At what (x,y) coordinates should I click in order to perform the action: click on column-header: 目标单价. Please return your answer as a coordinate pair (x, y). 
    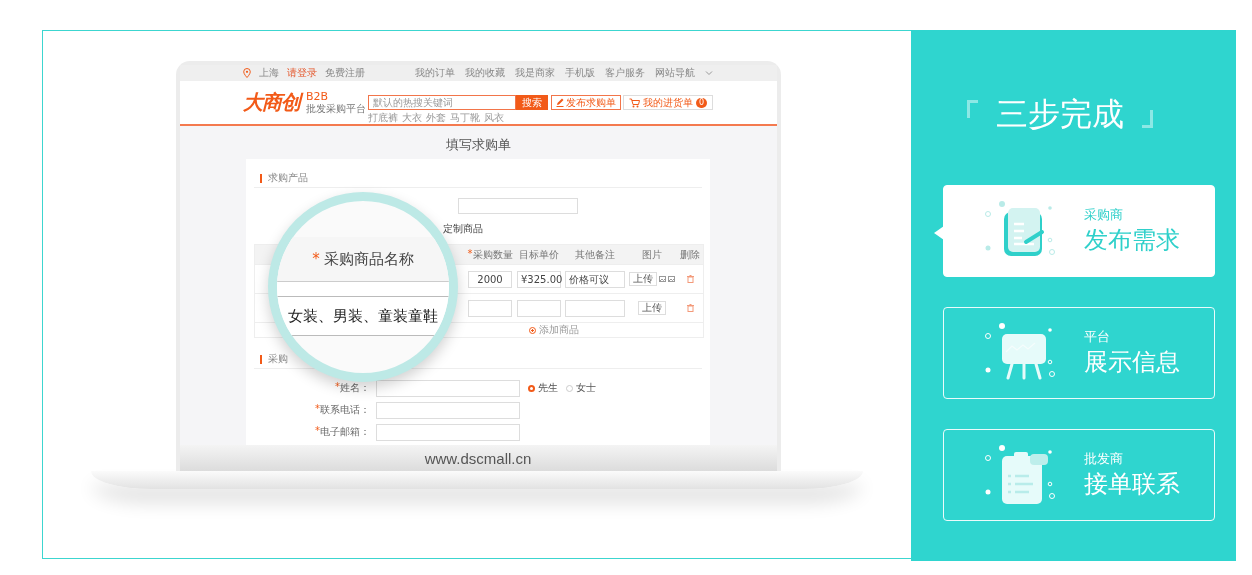
    Looking at the image, I should click on (539, 254).